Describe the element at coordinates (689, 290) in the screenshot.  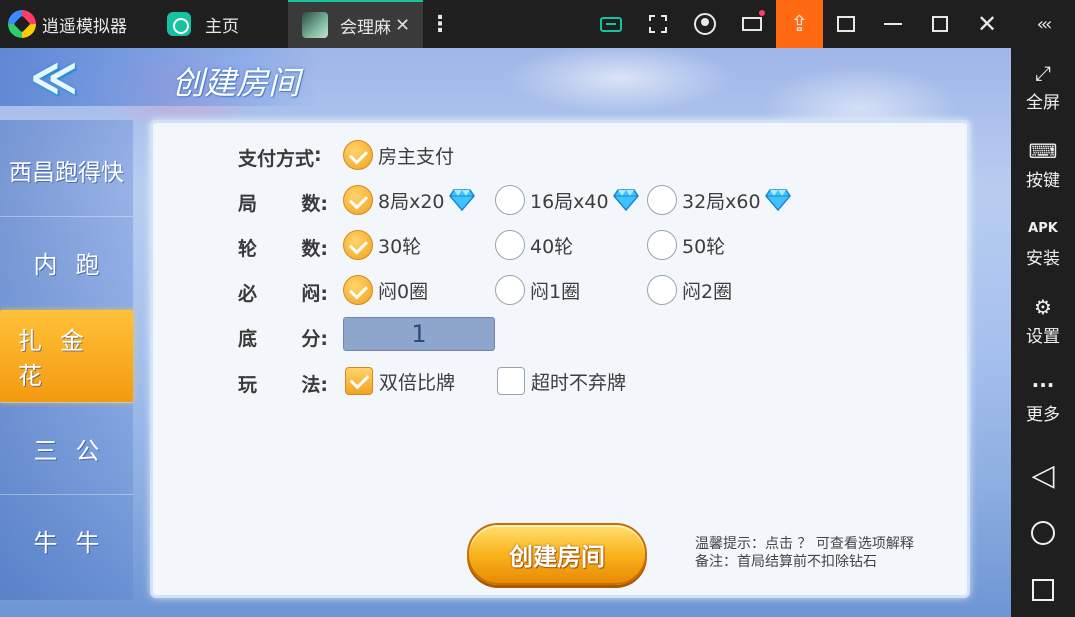
I see `option-blind-2: 闷2圈` at that location.